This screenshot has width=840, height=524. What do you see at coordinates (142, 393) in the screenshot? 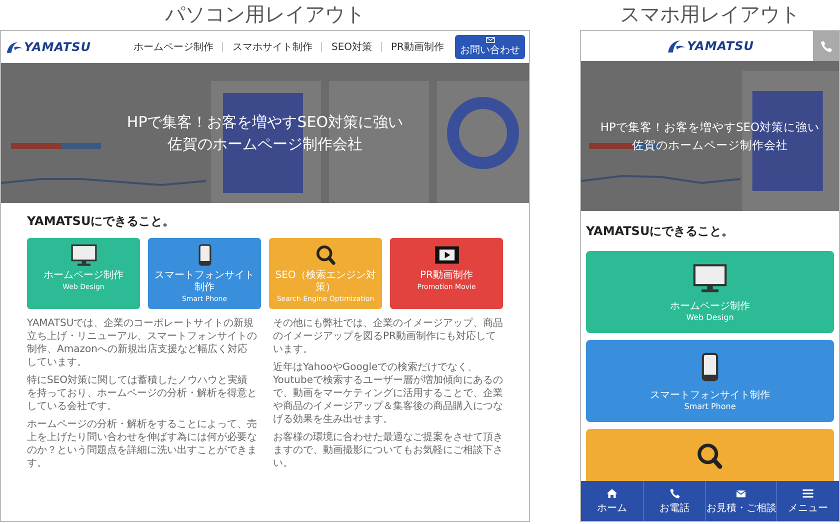
I see `body-paragraph: 特にSEO対策に関しては蓄積したノウハウと実績を持っており、ホームページの分析・解析を得意としている会社です。` at bounding box center [142, 393].